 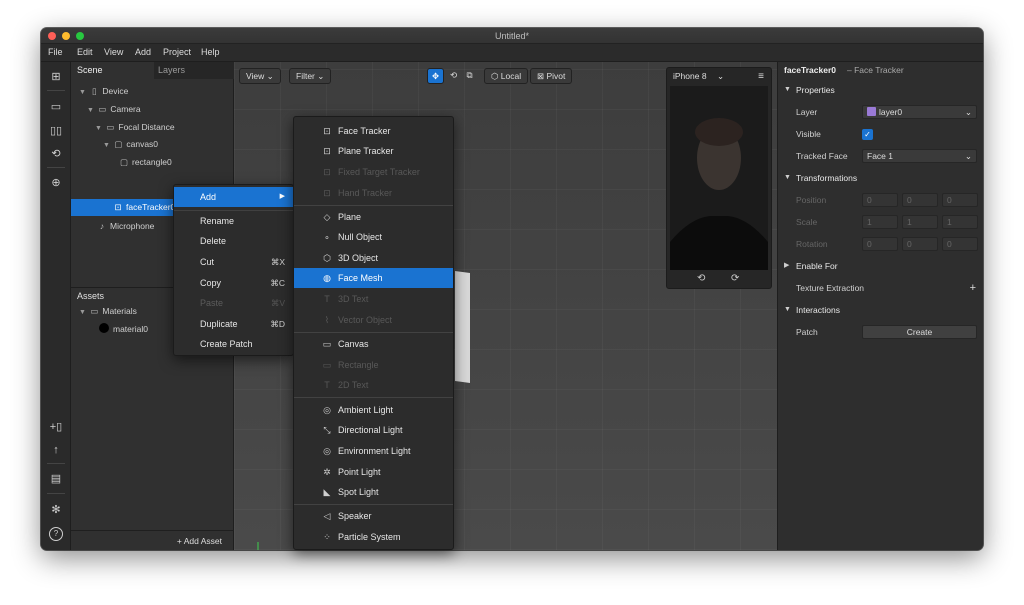 I want to click on scale-y: 1, so click(x=920, y=222).